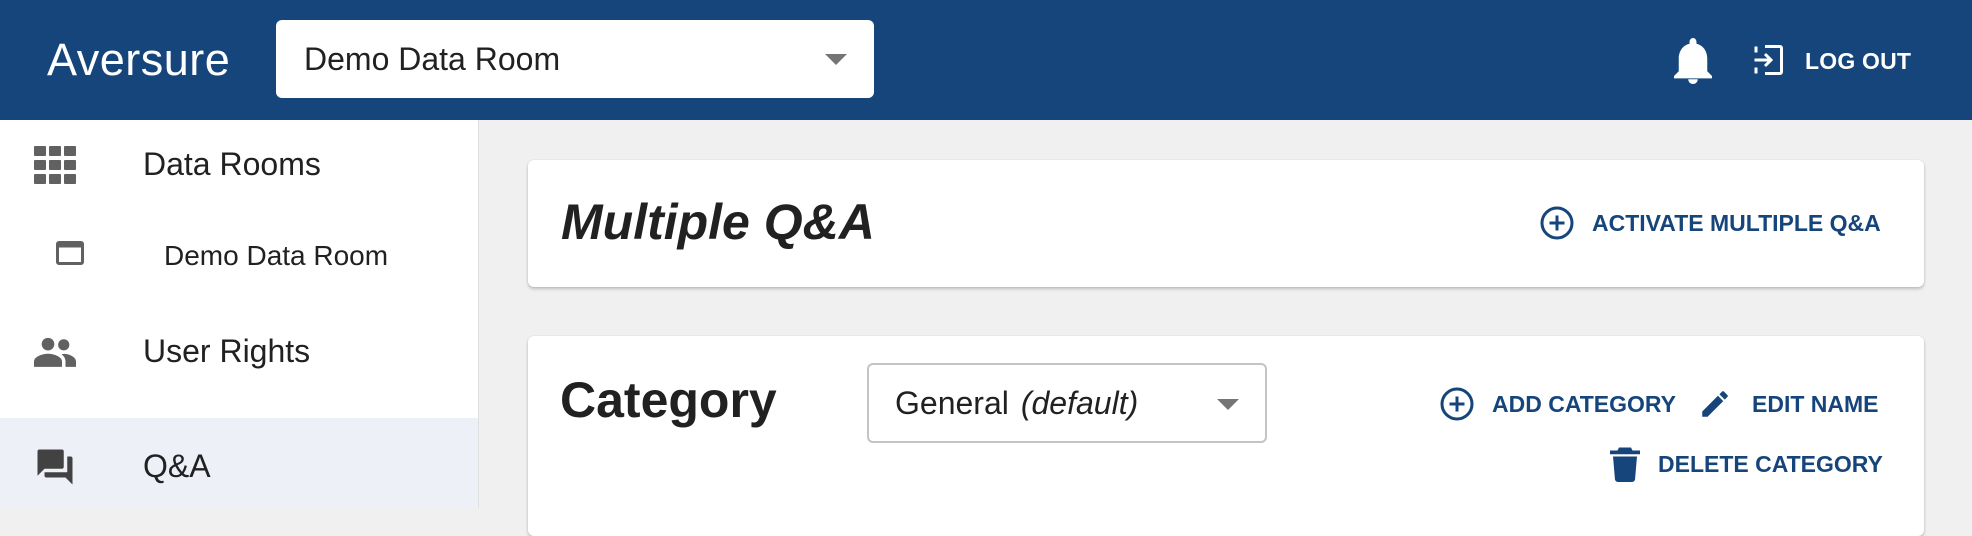  I want to click on window-icon, so click(70, 255).